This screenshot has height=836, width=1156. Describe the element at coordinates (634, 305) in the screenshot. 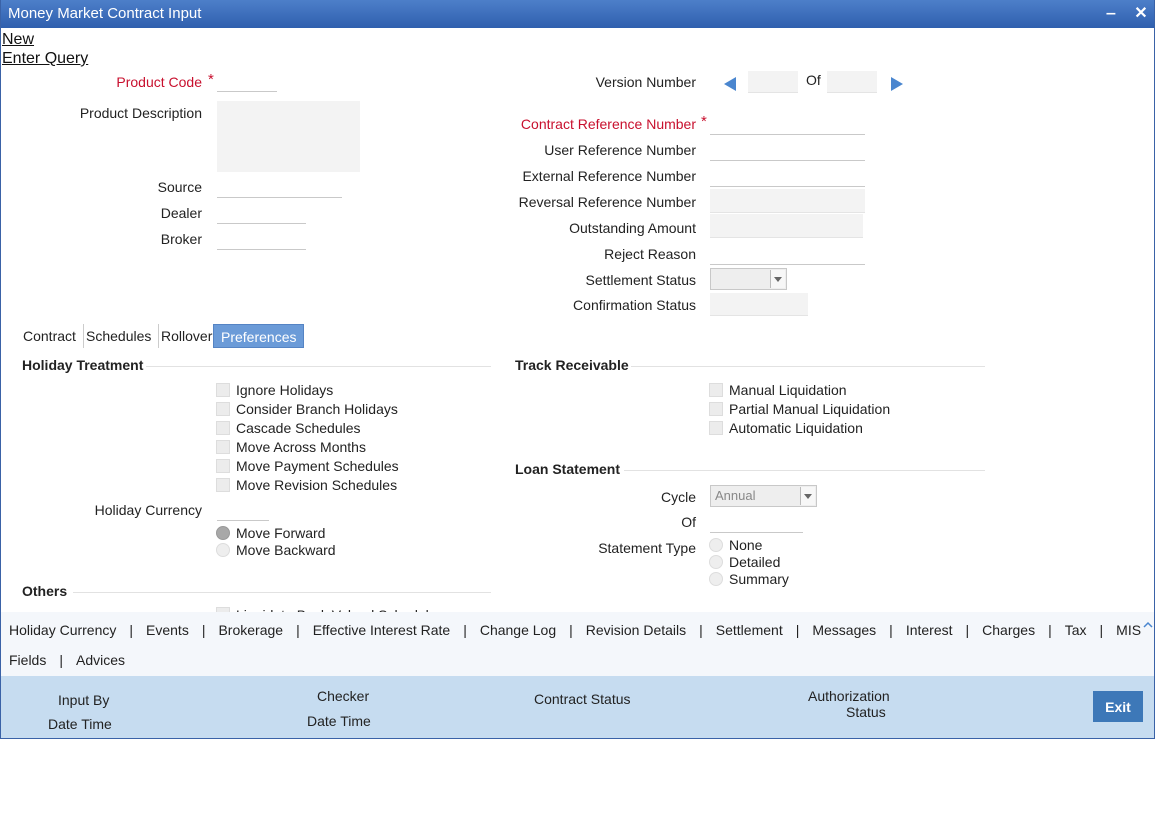

I see `confirmation-status-label: Confirmation Status` at that location.